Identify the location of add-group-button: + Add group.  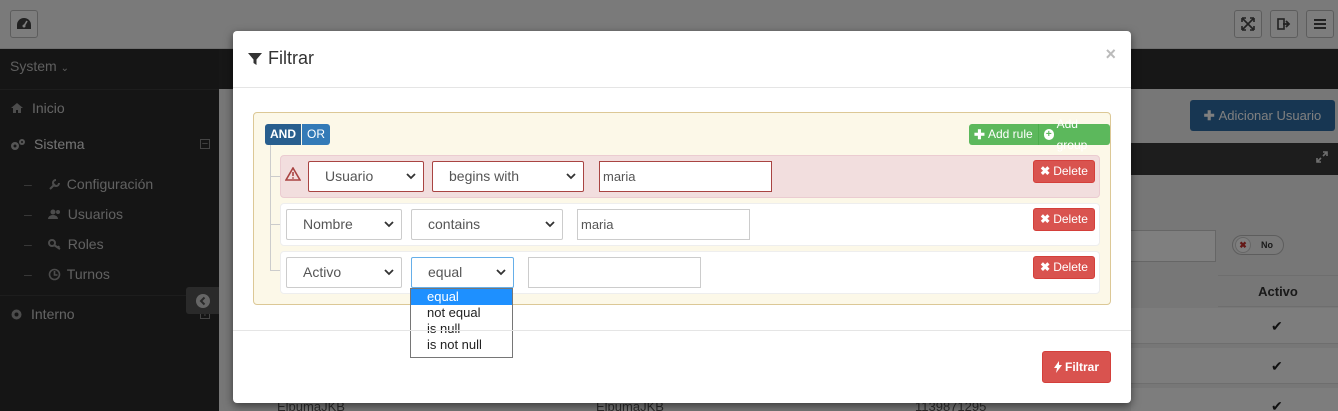
(1074, 134).